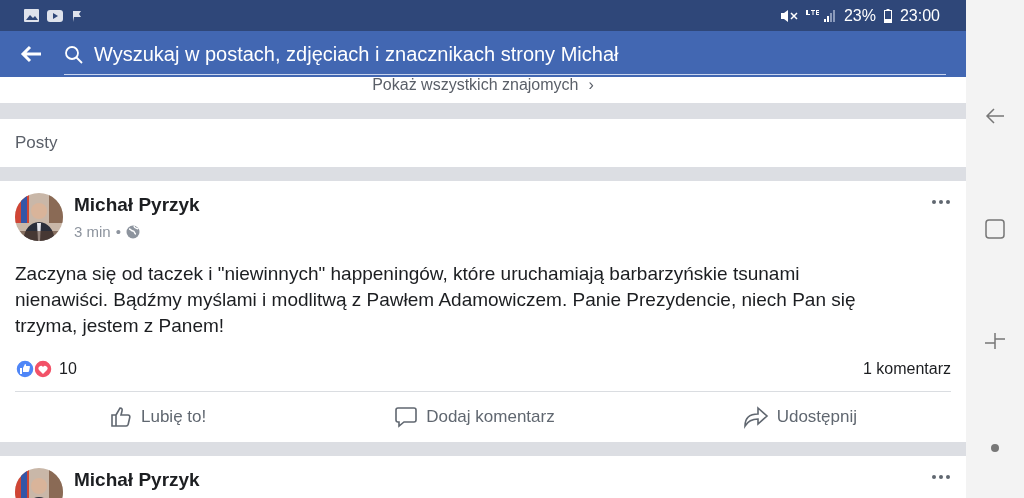 This screenshot has height=498, width=1024. What do you see at coordinates (55, 15) in the screenshot?
I see `video-icon` at bounding box center [55, 15].